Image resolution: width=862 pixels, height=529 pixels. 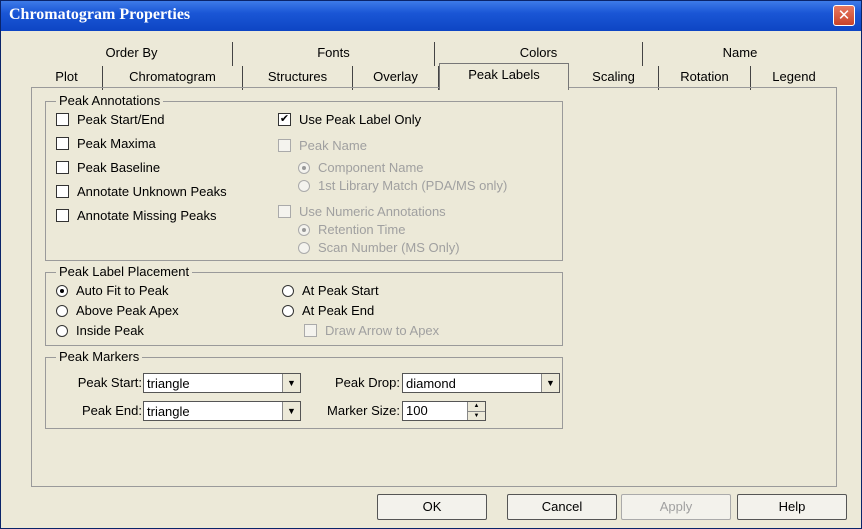 I want to click on checkbox-label: Peak Start/End, so click(x=121, y=119).